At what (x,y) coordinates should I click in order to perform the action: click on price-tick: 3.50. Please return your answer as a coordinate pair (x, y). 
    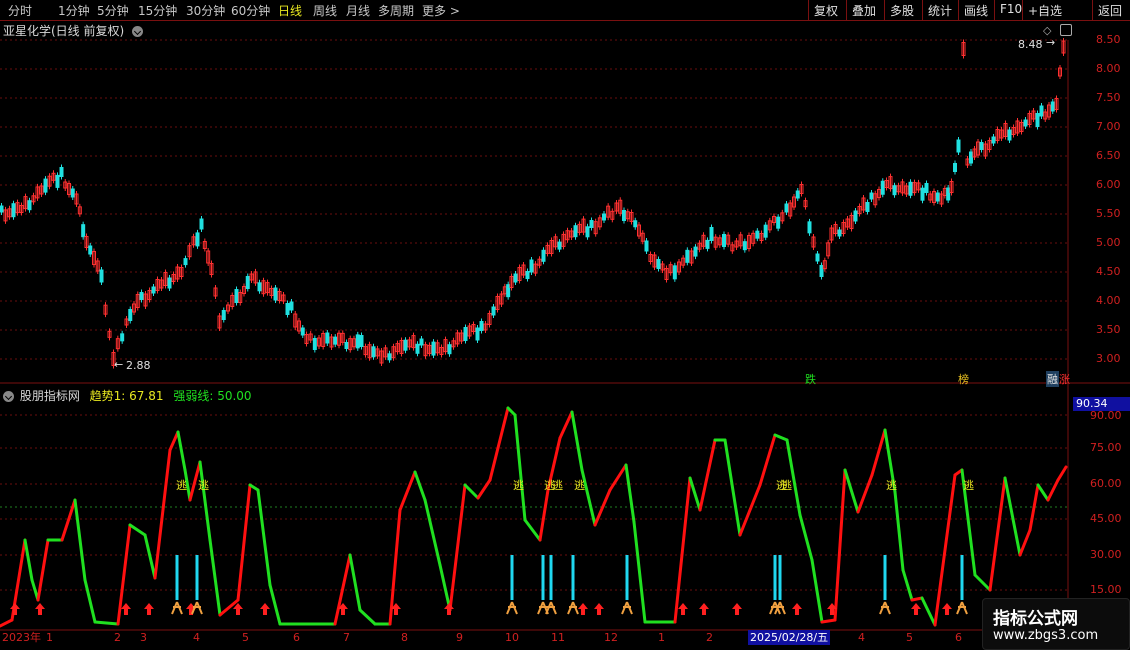
    Looking at the image, I should click on (1108, 329).